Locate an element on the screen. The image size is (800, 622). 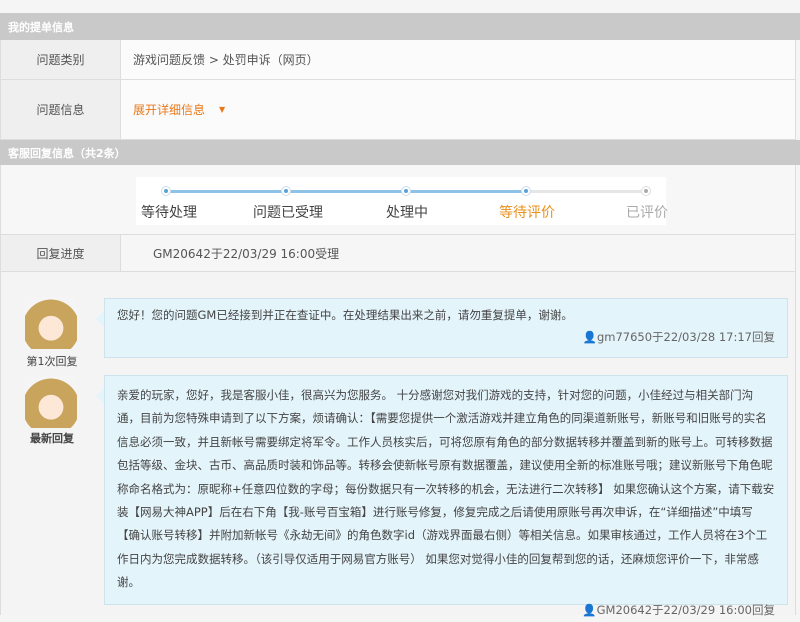
user-icon: 👤 is located at coordinates (589, 337).